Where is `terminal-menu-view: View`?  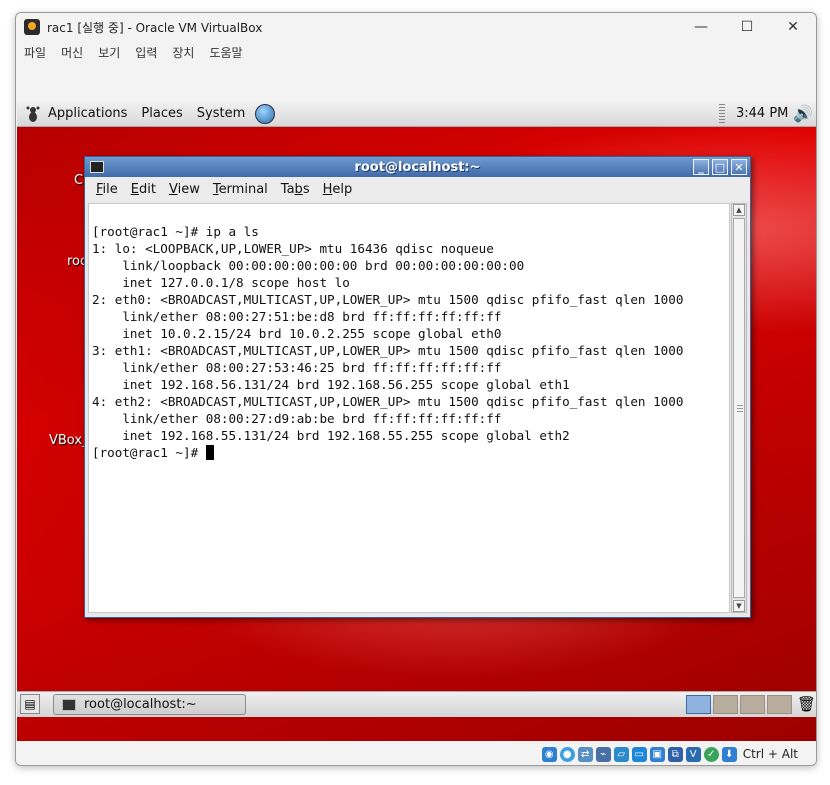
terminal-menu-view: View is located at coordinates (184, 189).